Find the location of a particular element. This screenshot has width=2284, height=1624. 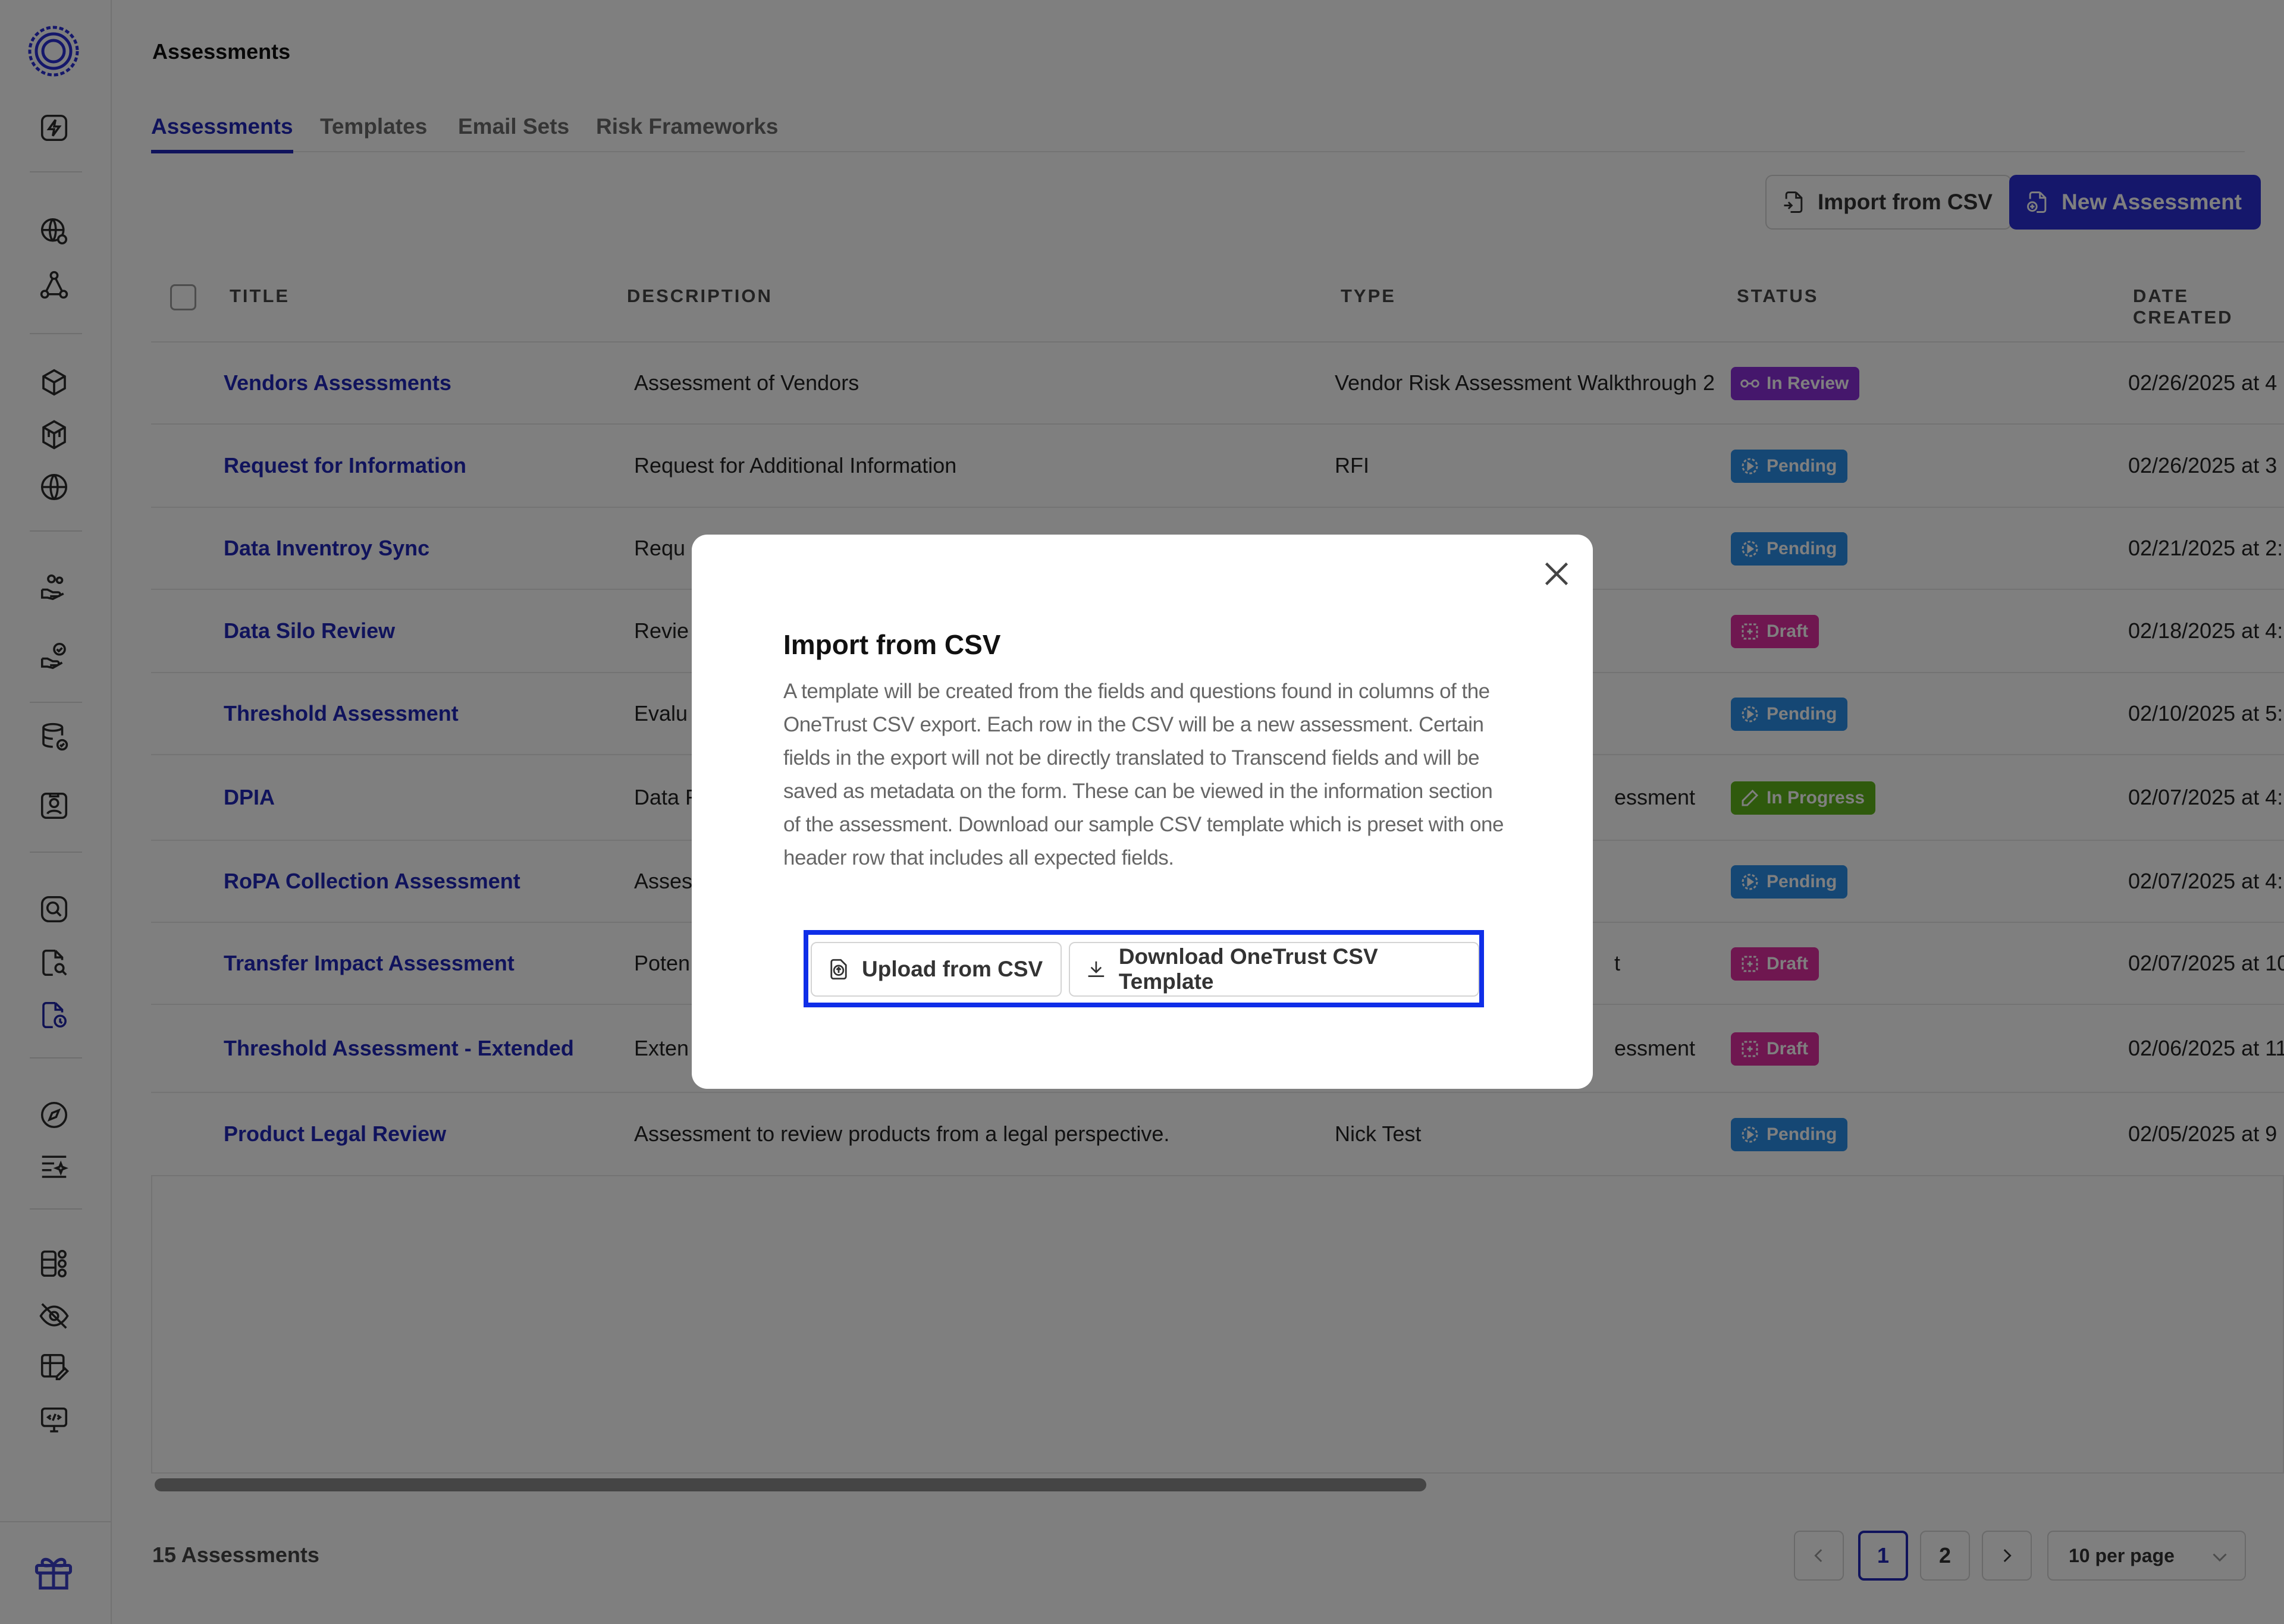

download-template-label: Download OneTrust CSV Template is located at coordinates (1248, 969).